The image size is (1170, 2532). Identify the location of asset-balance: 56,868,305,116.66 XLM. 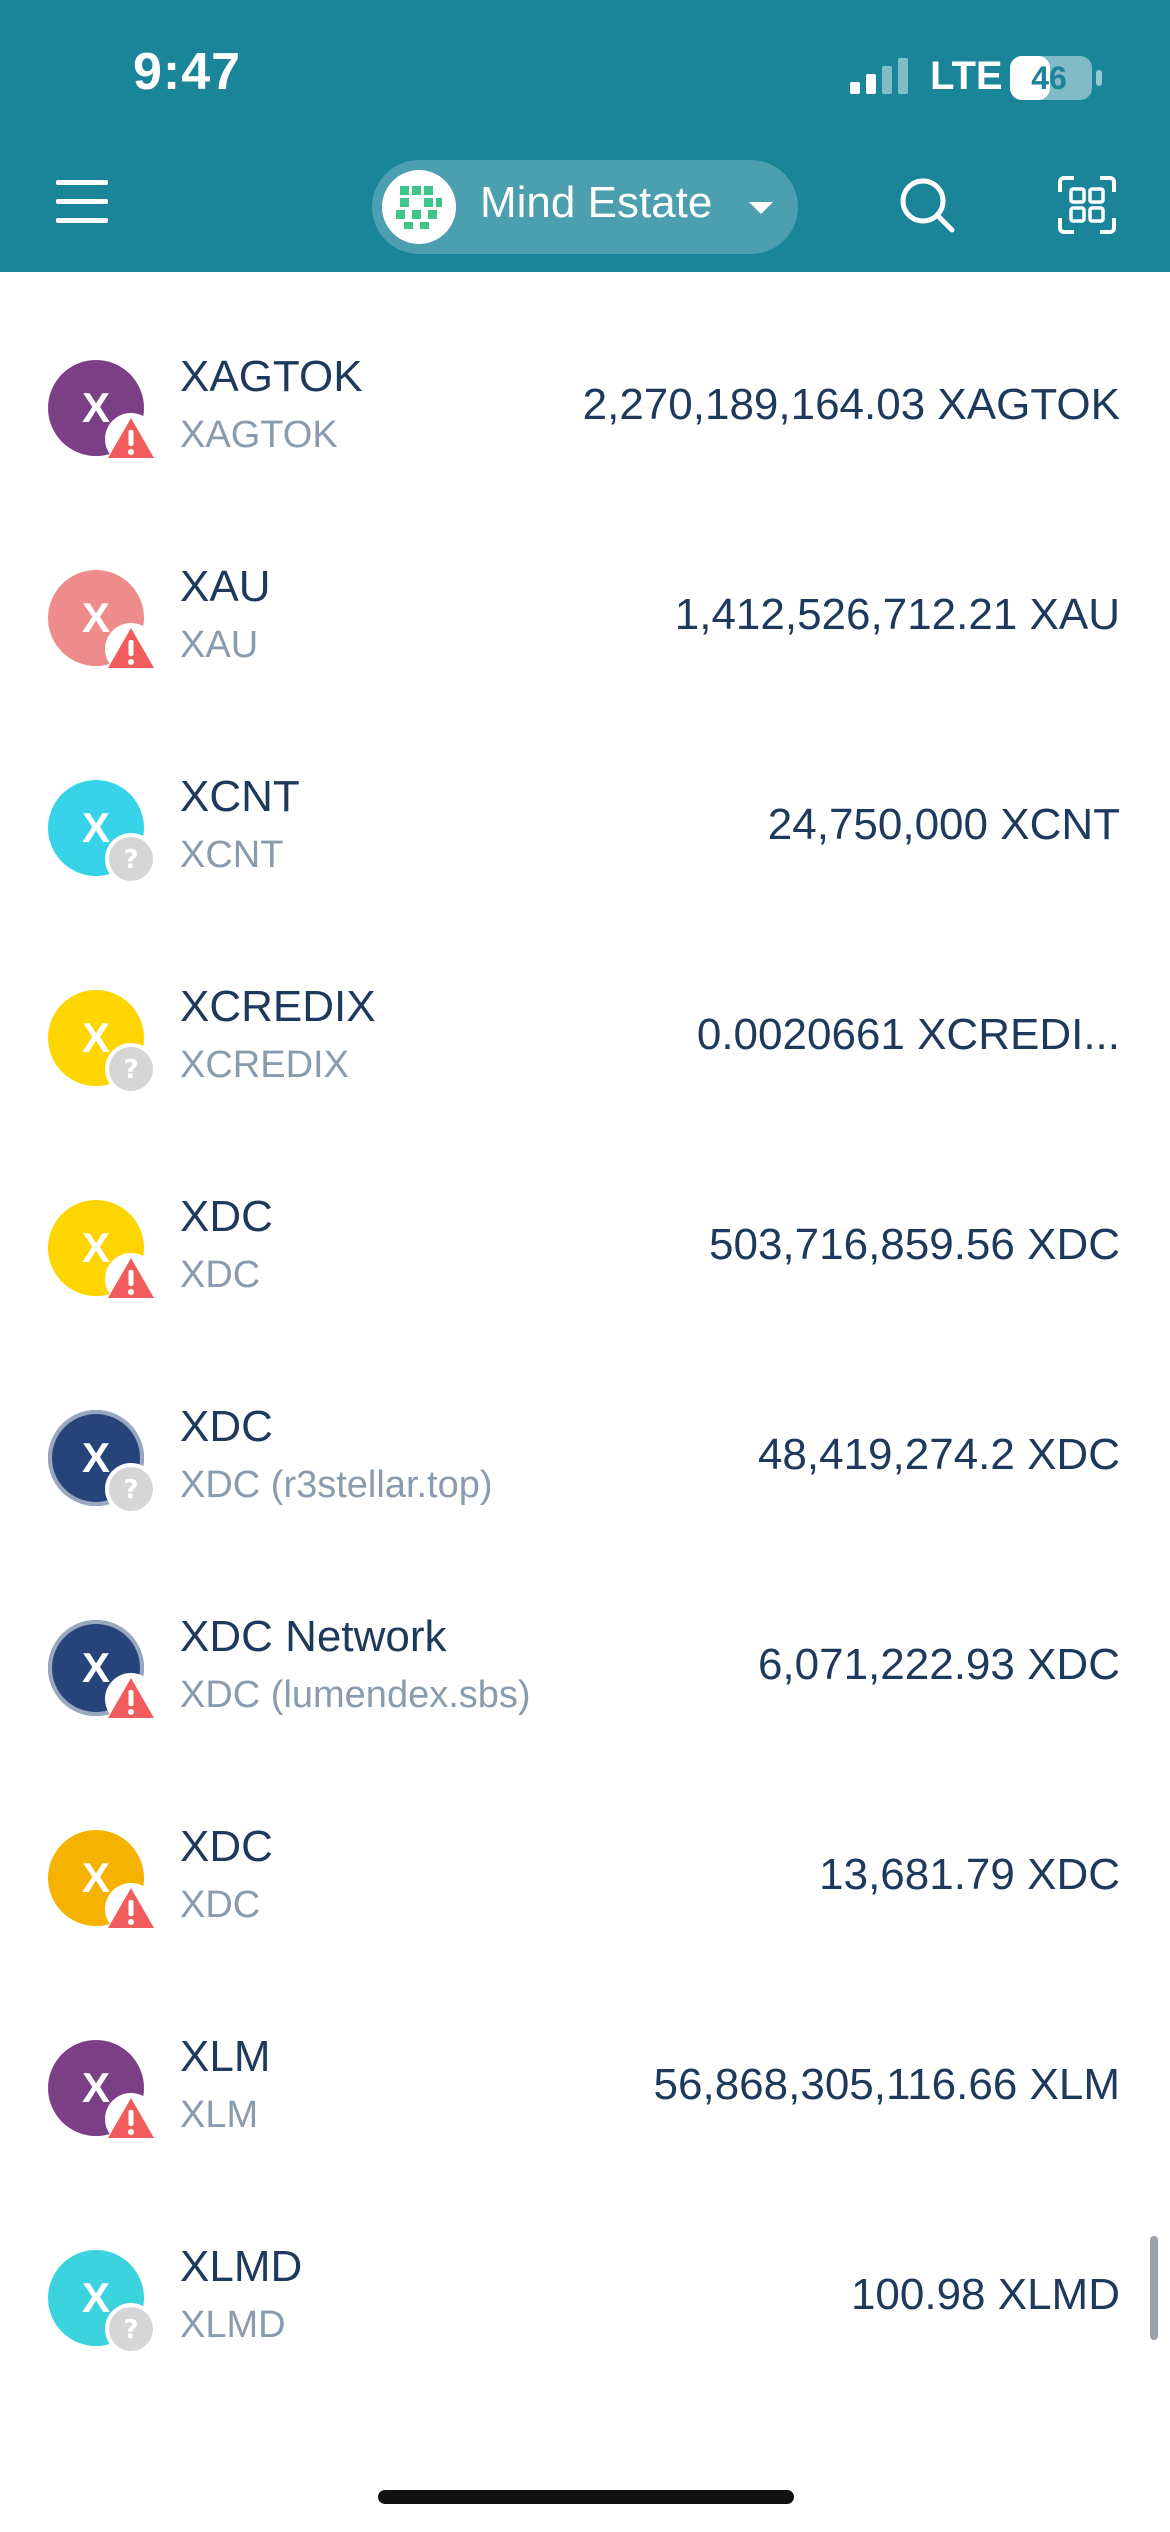
(886, 2084).